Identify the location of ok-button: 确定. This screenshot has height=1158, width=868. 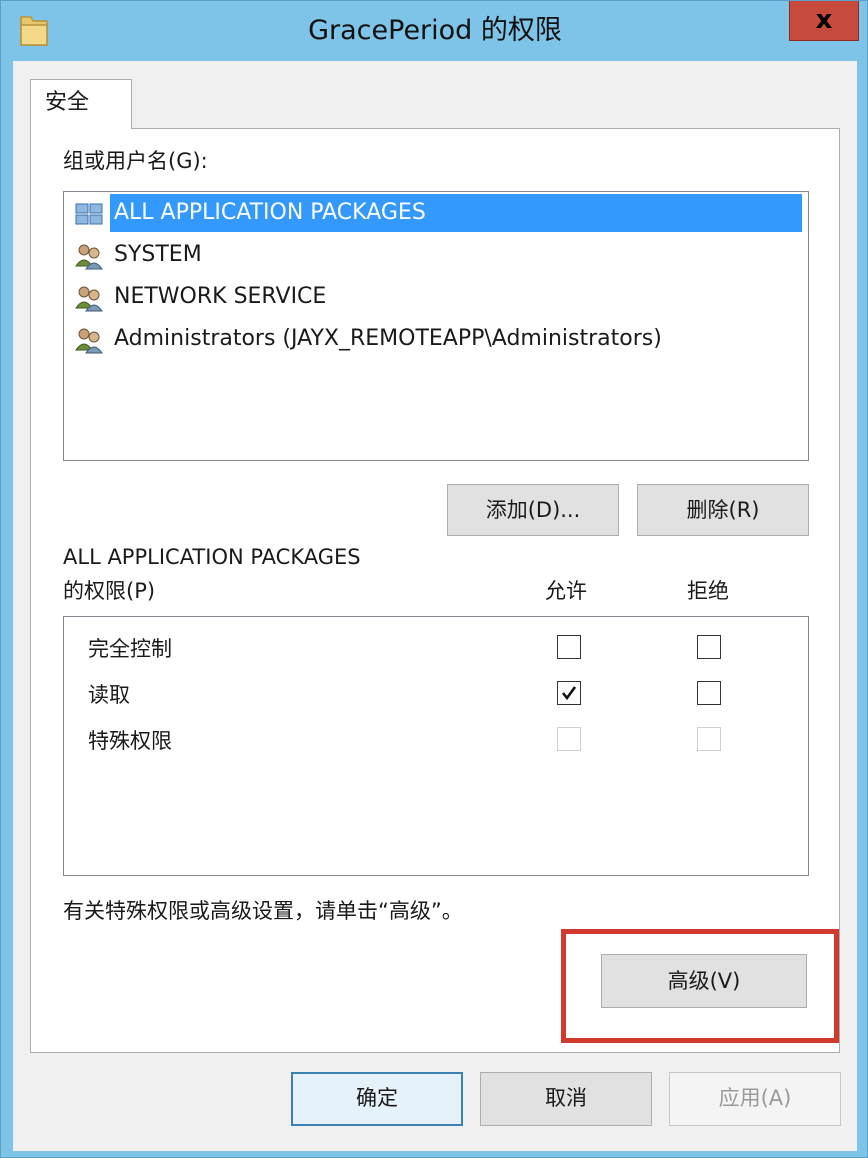
(377, 1099).